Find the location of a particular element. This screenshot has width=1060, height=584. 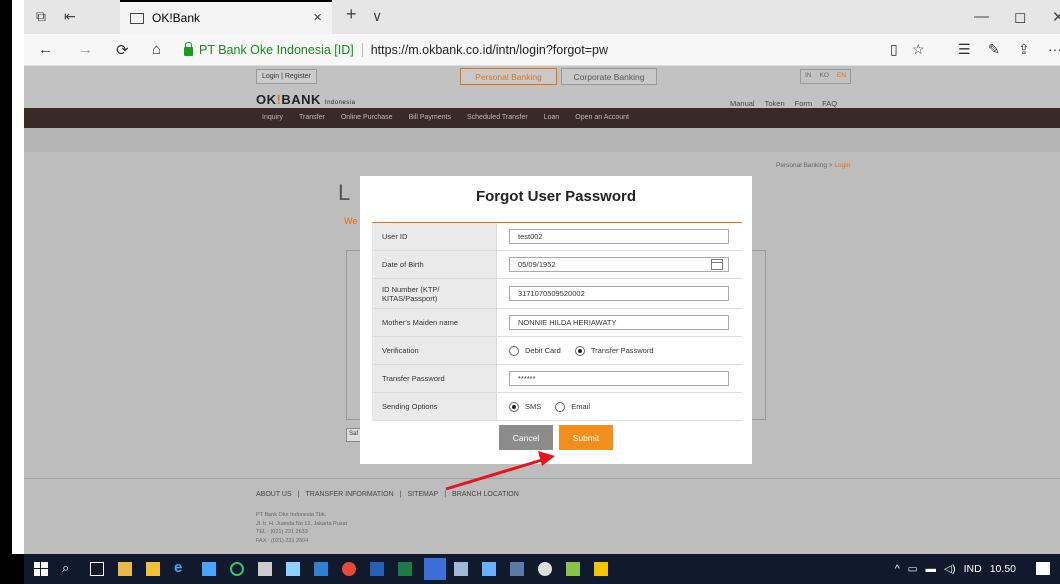

edge-active-icon is located at coordinates (435, 569).